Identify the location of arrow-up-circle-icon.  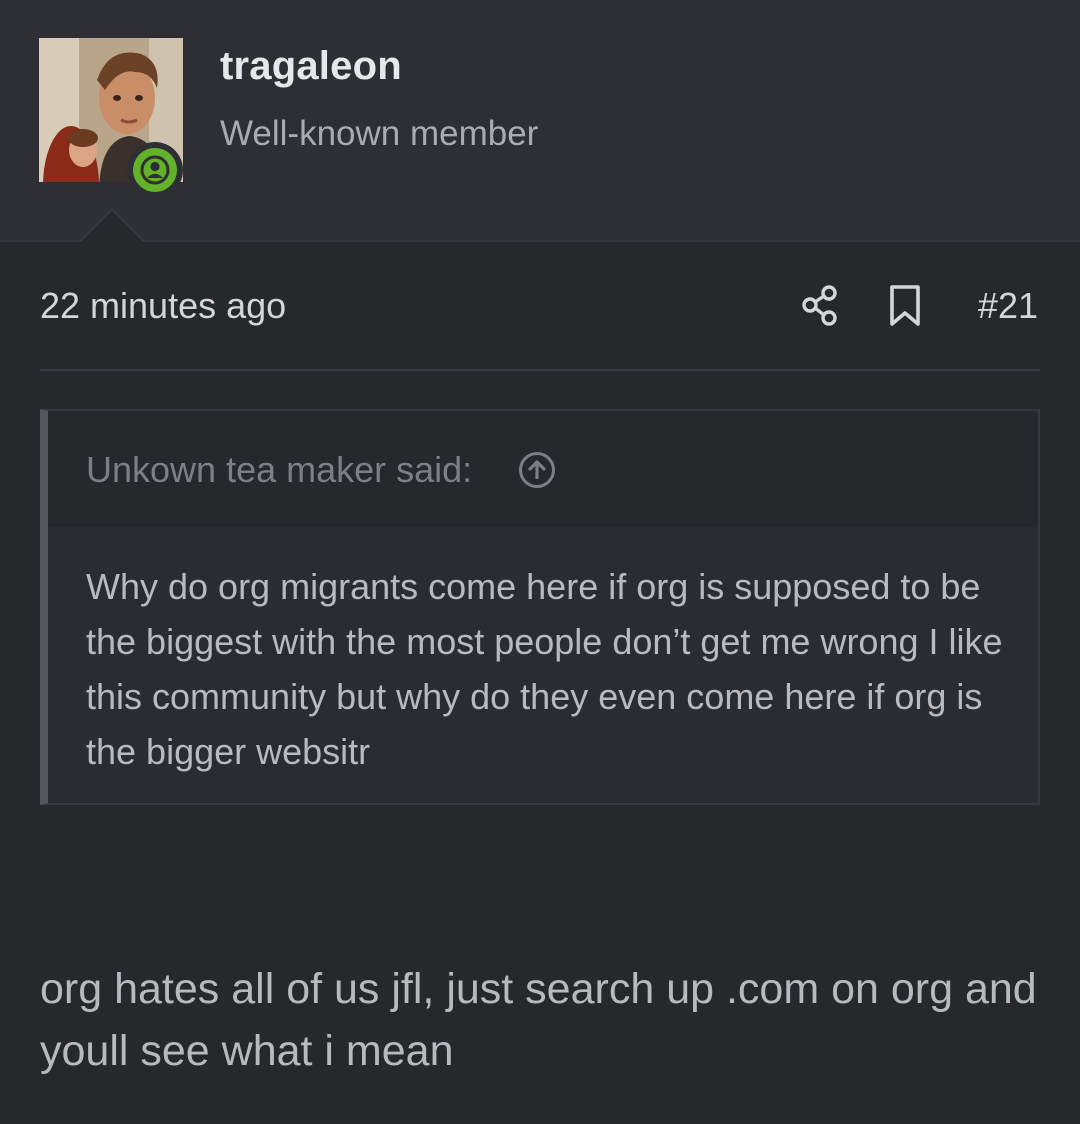
(537, 470).